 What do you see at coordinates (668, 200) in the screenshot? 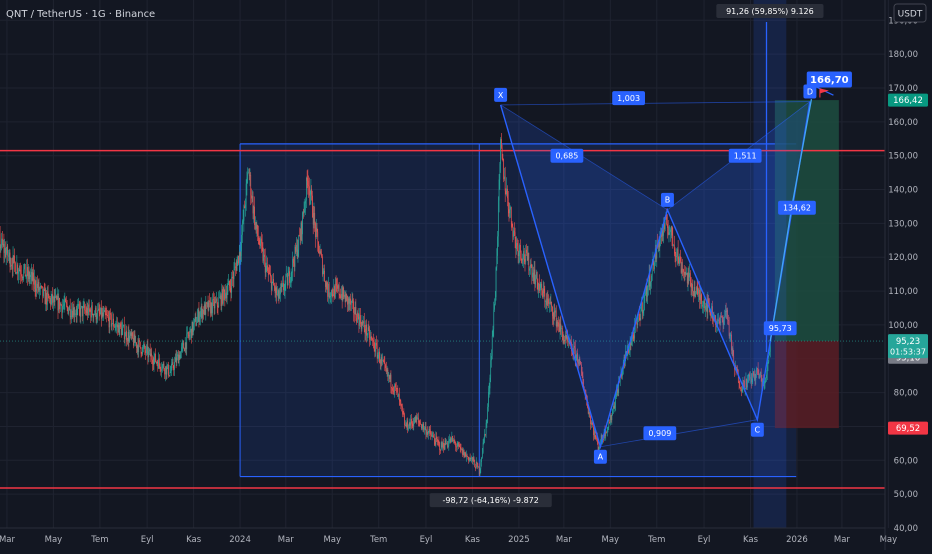
I see `pattern-point-b-text: B` at bounding box center [668, 200].